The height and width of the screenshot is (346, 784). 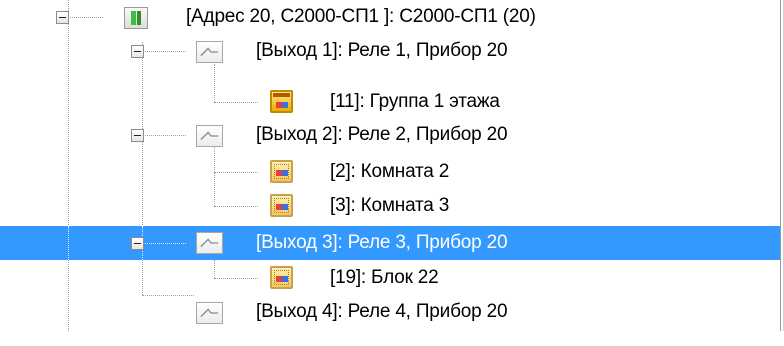 I want to click on tree-node-label: [Выход 1]: Реле 1, Прибор 20, so click(x=382, y=50).